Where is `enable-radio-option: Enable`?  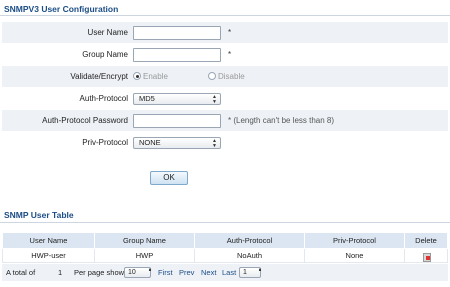 enable-radio-option: Enable is located at coordinates (150, 77).